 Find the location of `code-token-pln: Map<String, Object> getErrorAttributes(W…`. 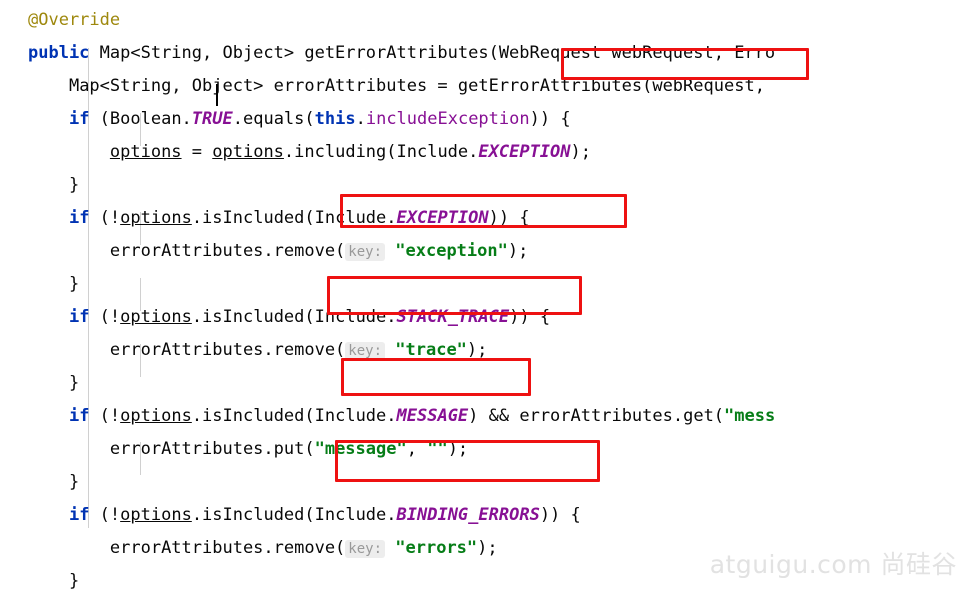

code-token-pln: Map<String, Object> getErrorAttributes(W… is located at coordinates (432, 53).